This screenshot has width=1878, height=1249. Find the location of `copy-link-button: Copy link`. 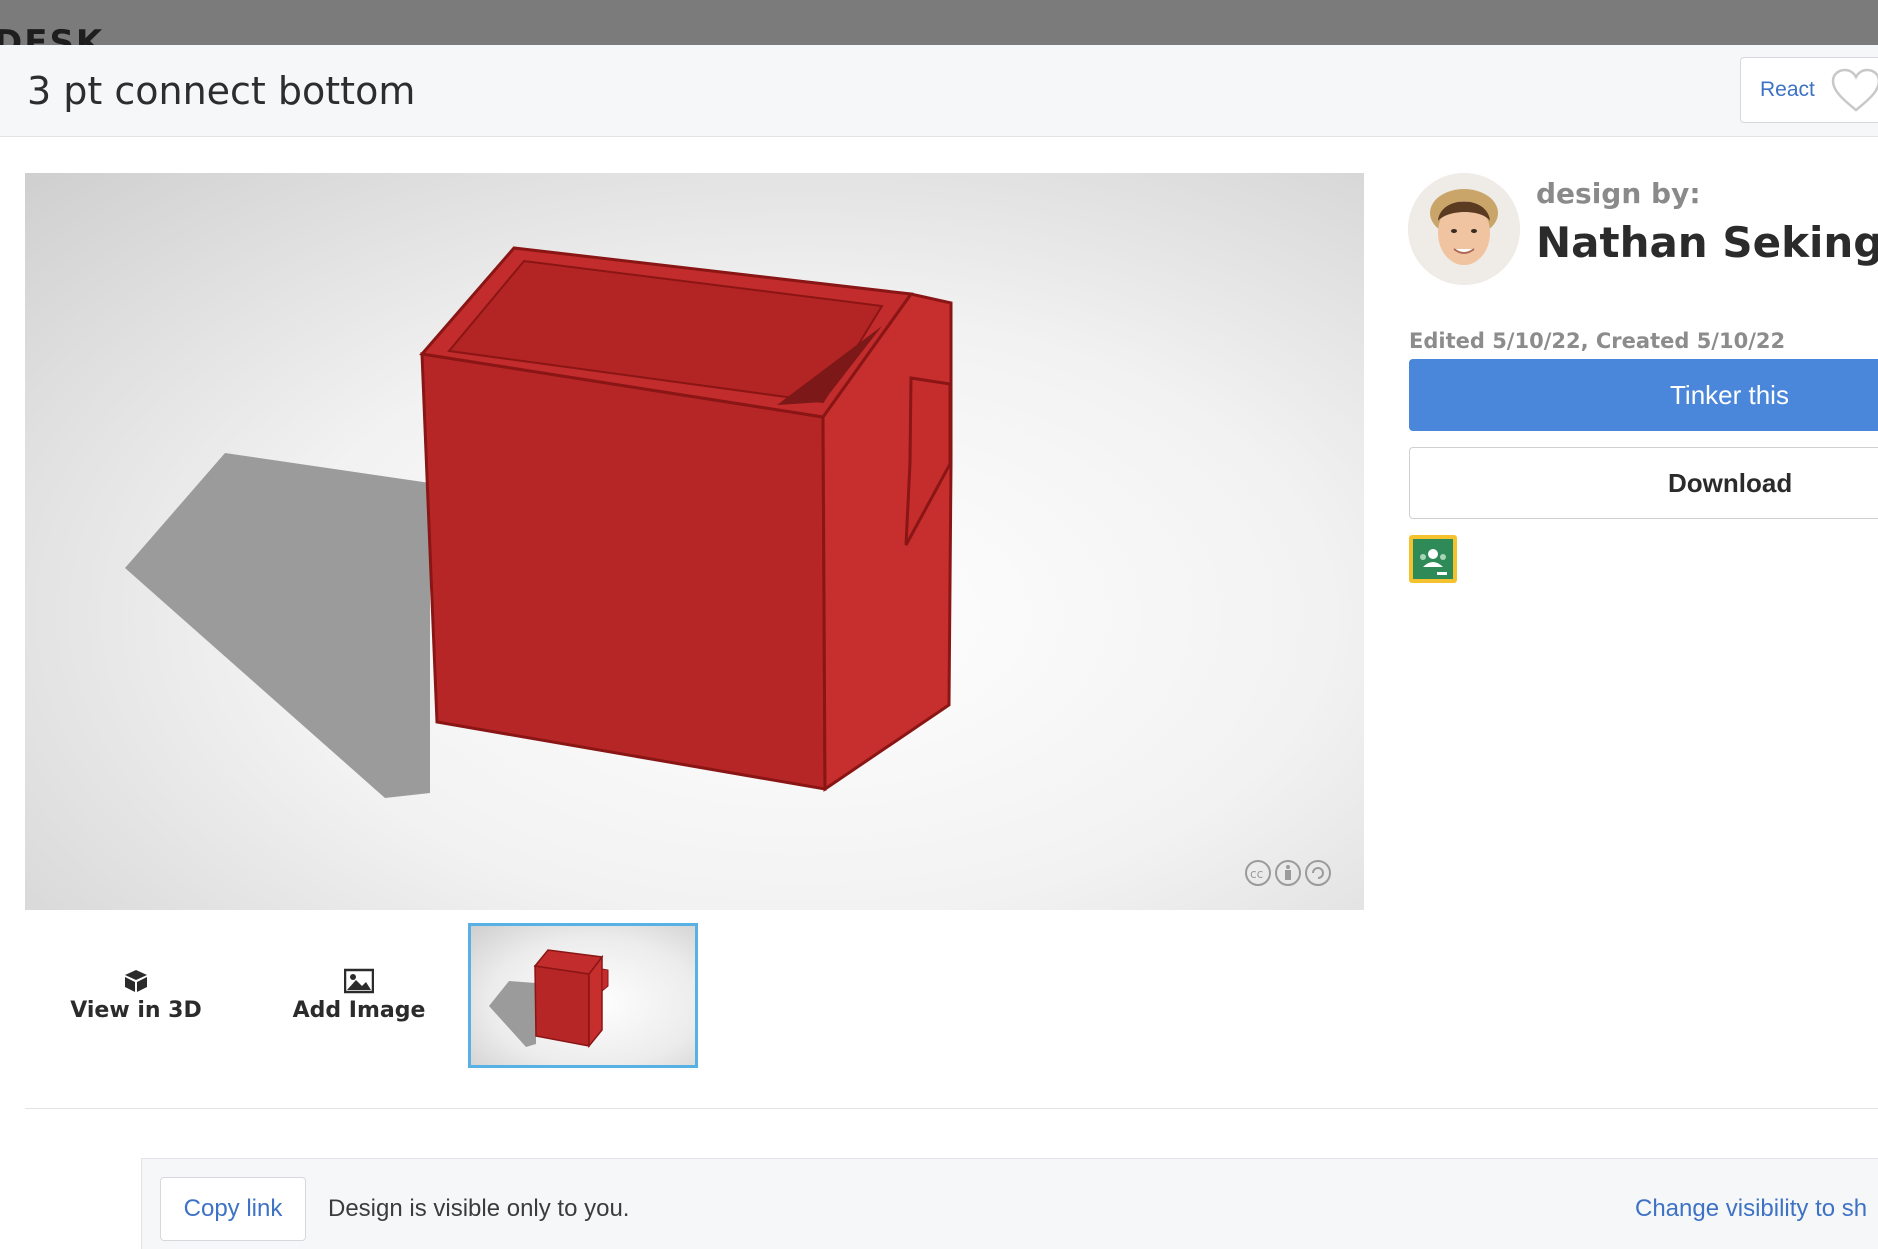

copy-link-button: Copy link is located at coordinates (233, 1209).